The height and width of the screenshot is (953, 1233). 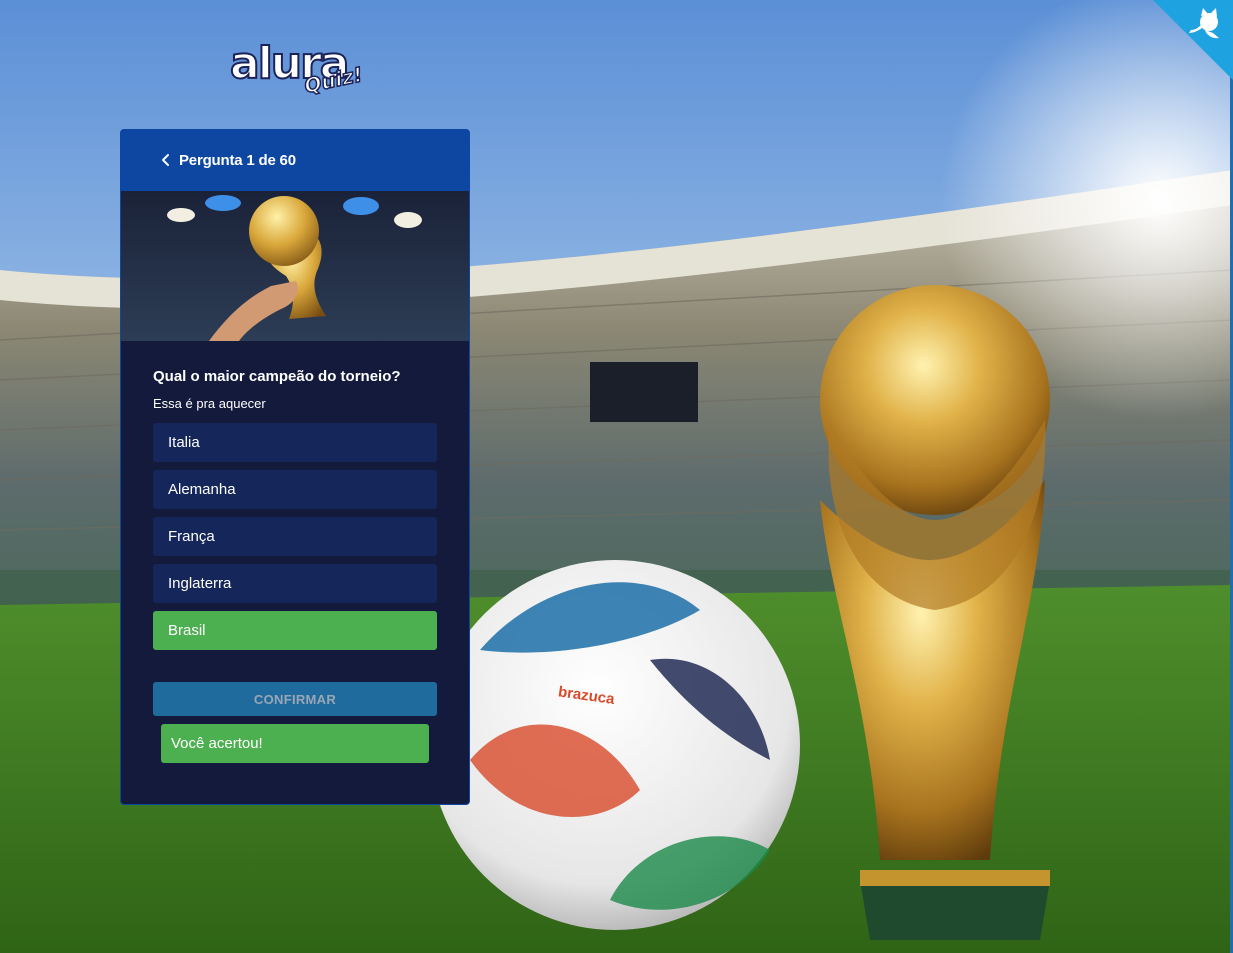 What do you see at coordinates (296, 70) in the screenshot?
I see `alura-quiz-logo: alura Quiz!` at bounding box center [296, 70].